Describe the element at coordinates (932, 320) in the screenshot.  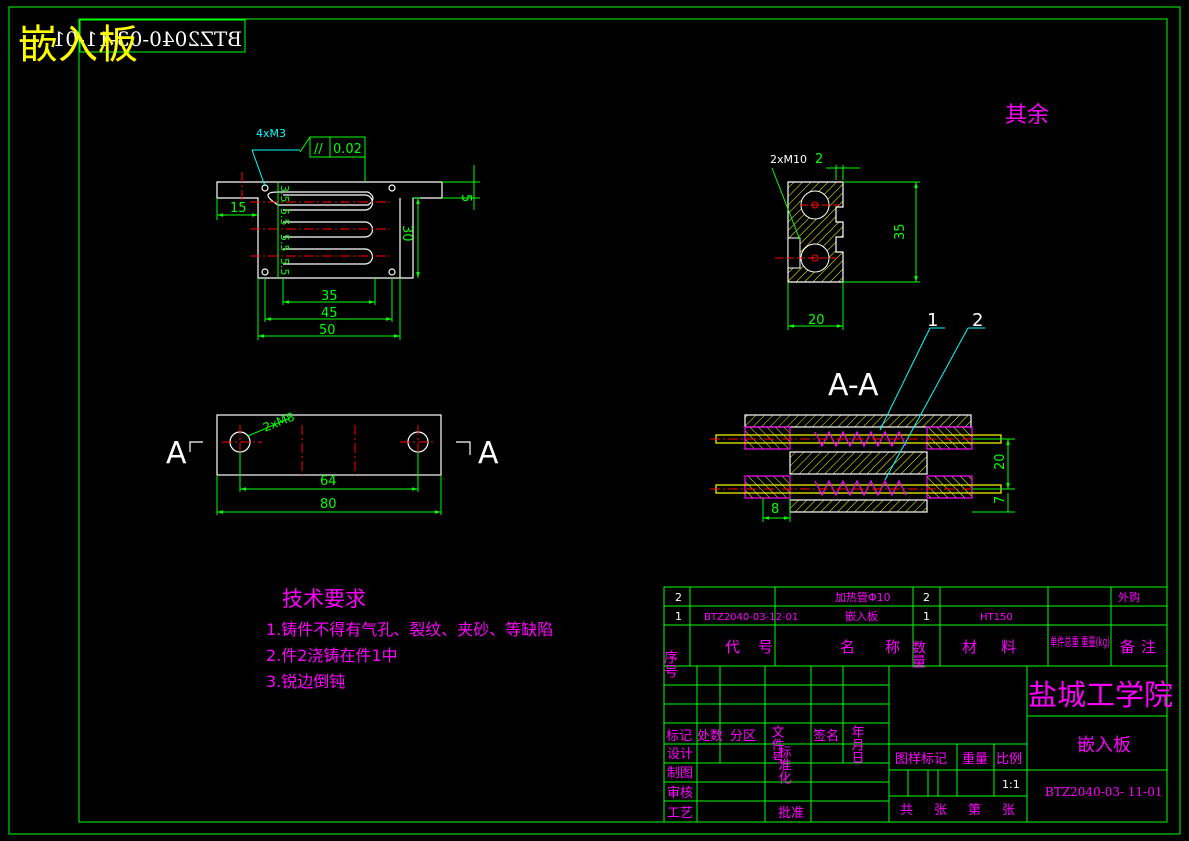
I see `balloon-1: 1` at that location.